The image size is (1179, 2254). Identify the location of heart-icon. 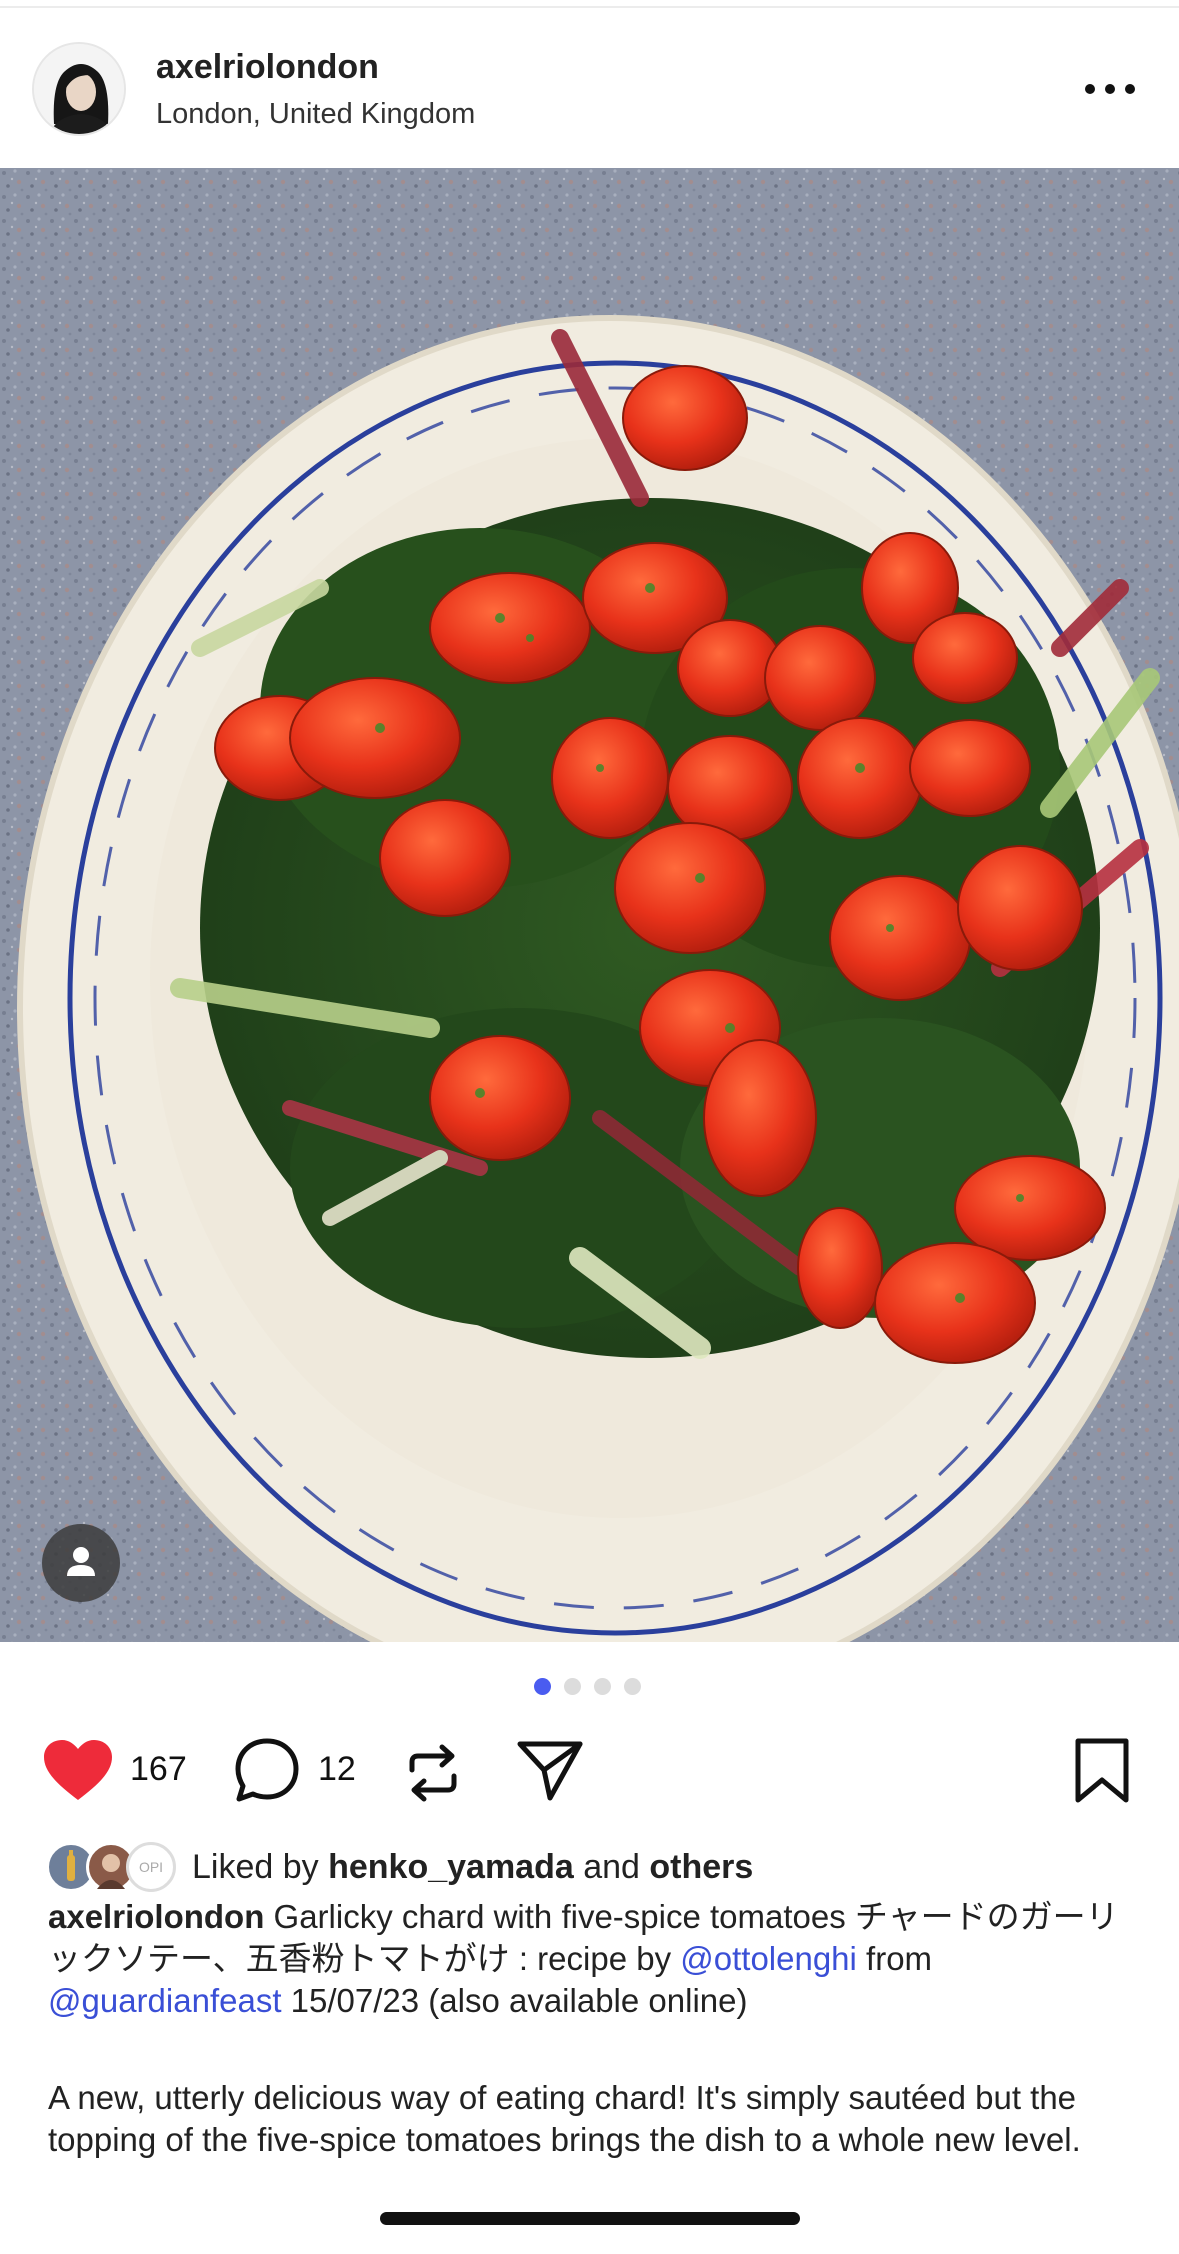
(78, 1771).